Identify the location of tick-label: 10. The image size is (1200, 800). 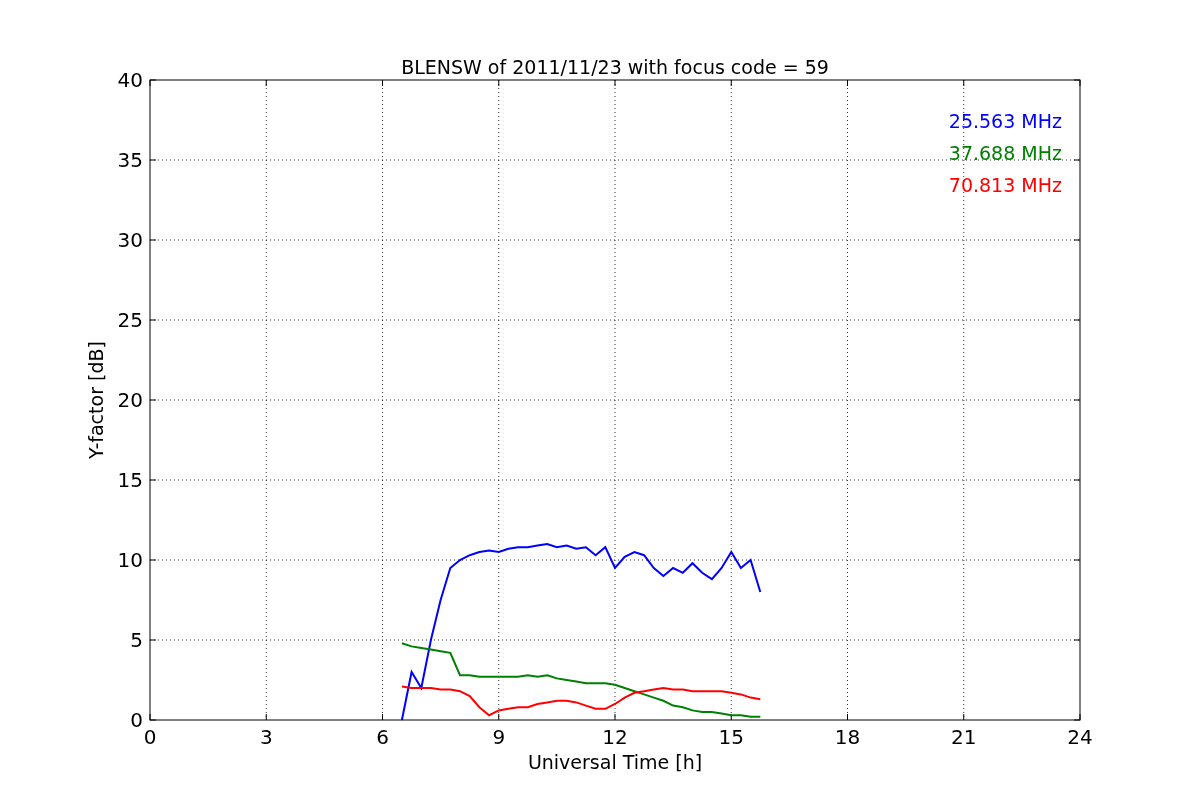
(130, 560).